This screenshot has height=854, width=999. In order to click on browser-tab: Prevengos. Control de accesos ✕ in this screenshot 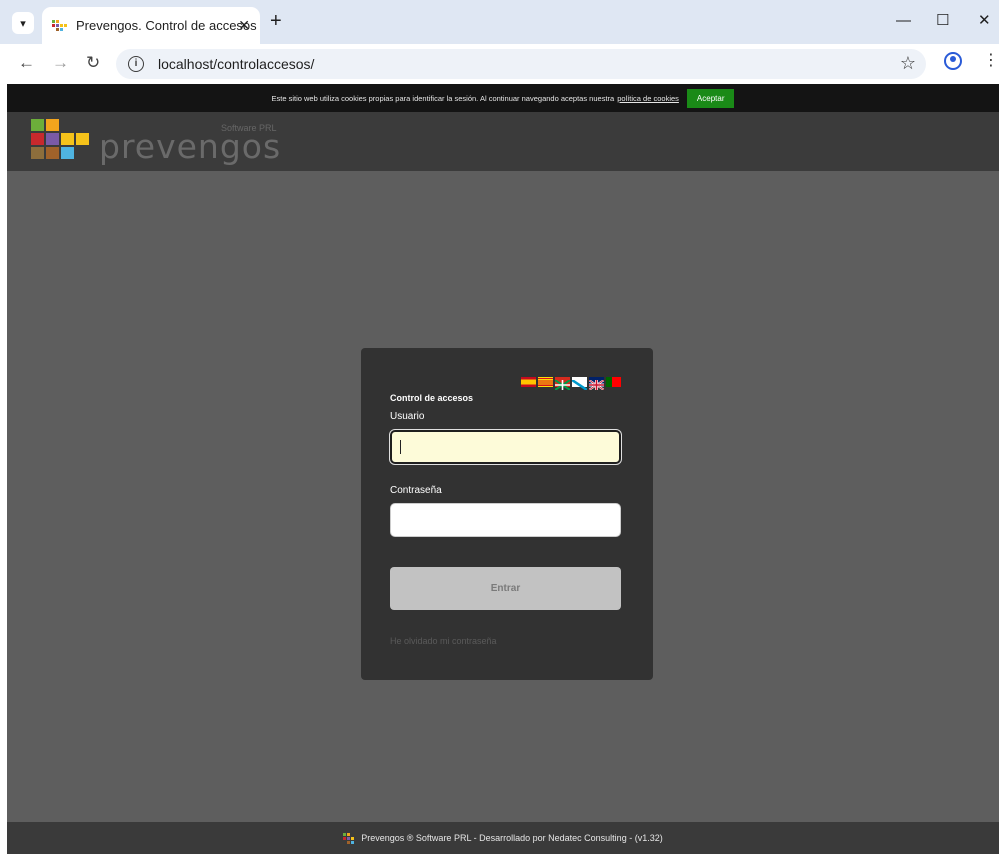, I will do `click(151, 25)`.